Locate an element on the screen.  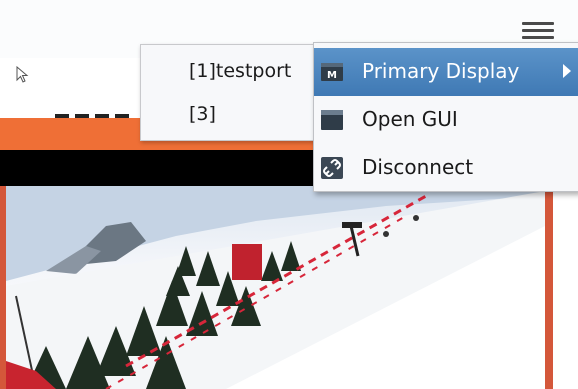
svg-text: M is located at coordinates (332, 75).